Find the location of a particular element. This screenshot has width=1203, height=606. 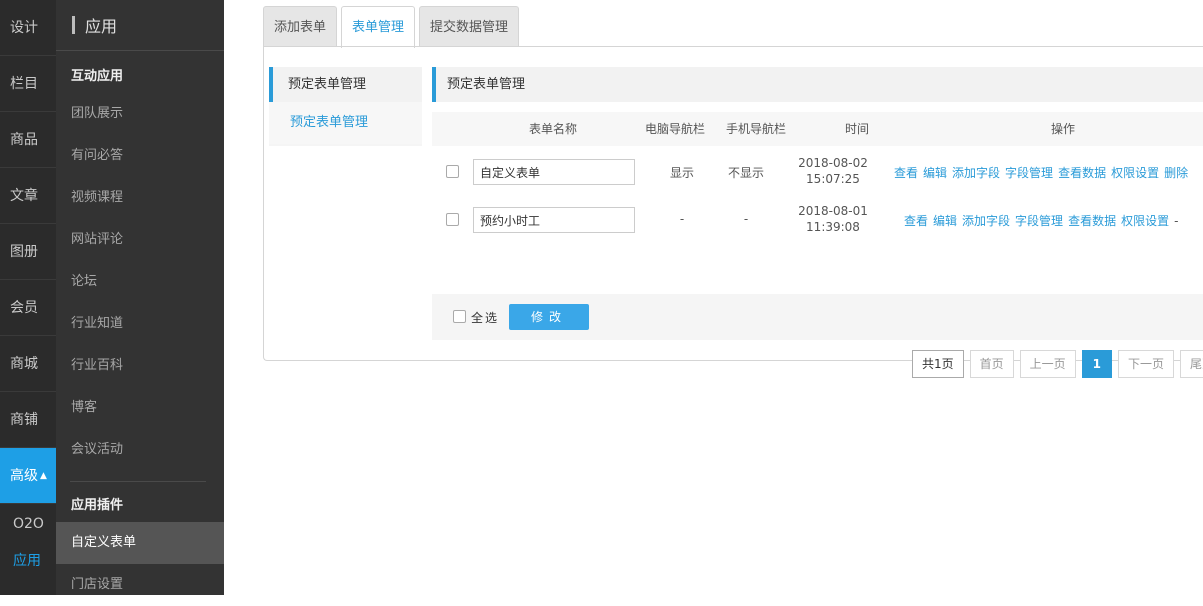

nav-advanced-label: 高级 is located at coordinates (24, 476).